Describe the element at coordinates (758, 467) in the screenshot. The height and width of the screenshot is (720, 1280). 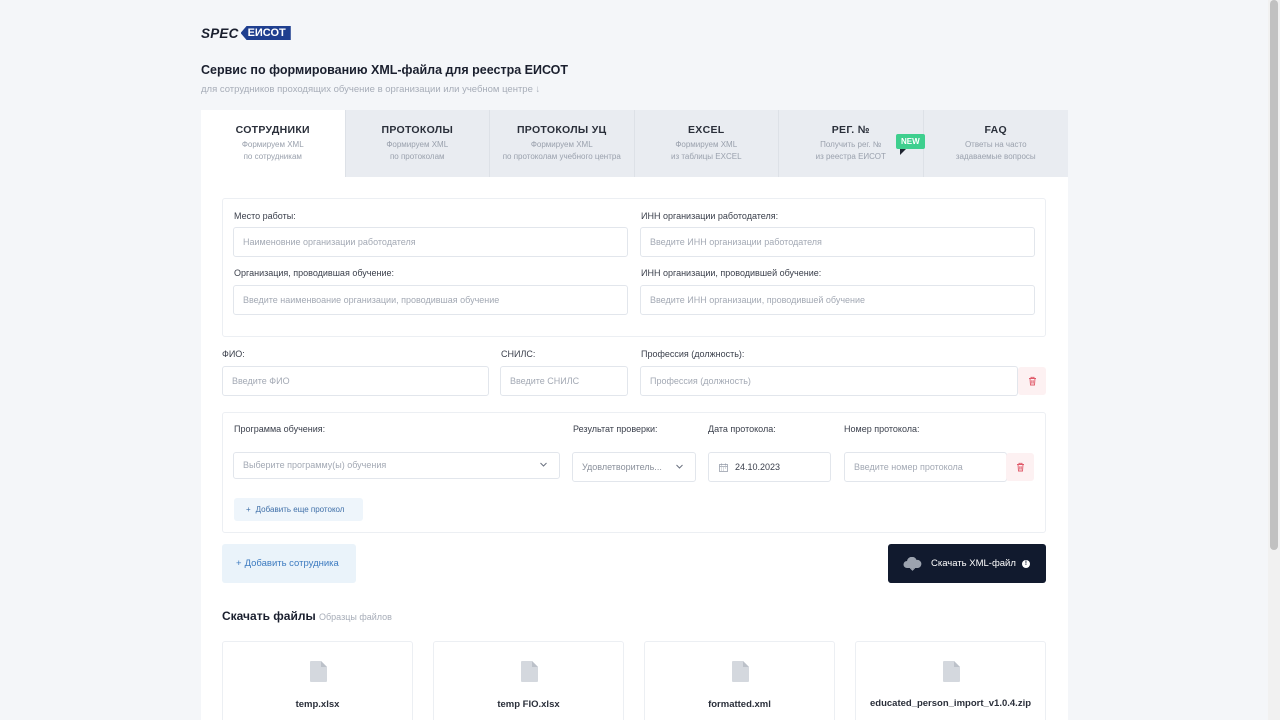
I see `date-value: 24.10.2023` at that location.